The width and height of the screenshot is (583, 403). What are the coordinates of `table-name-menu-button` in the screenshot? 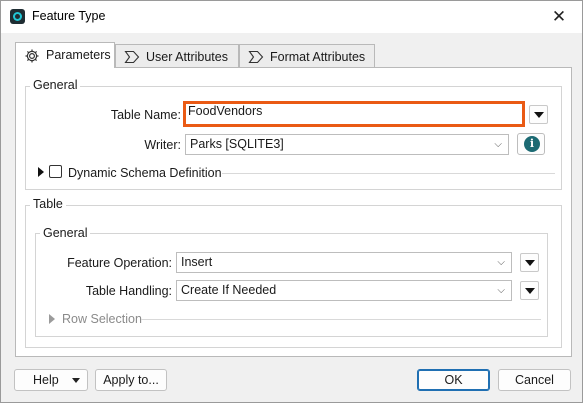 It's located at (538, 114).